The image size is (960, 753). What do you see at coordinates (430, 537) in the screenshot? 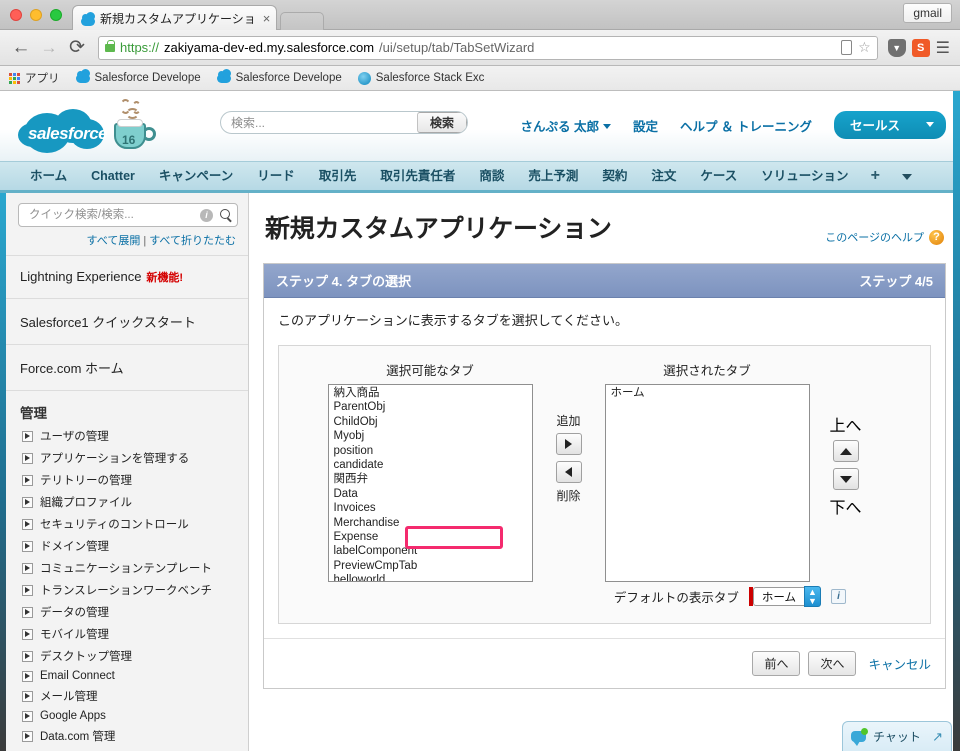
I see `list-item: Expense` at bounding box center [430, 537].